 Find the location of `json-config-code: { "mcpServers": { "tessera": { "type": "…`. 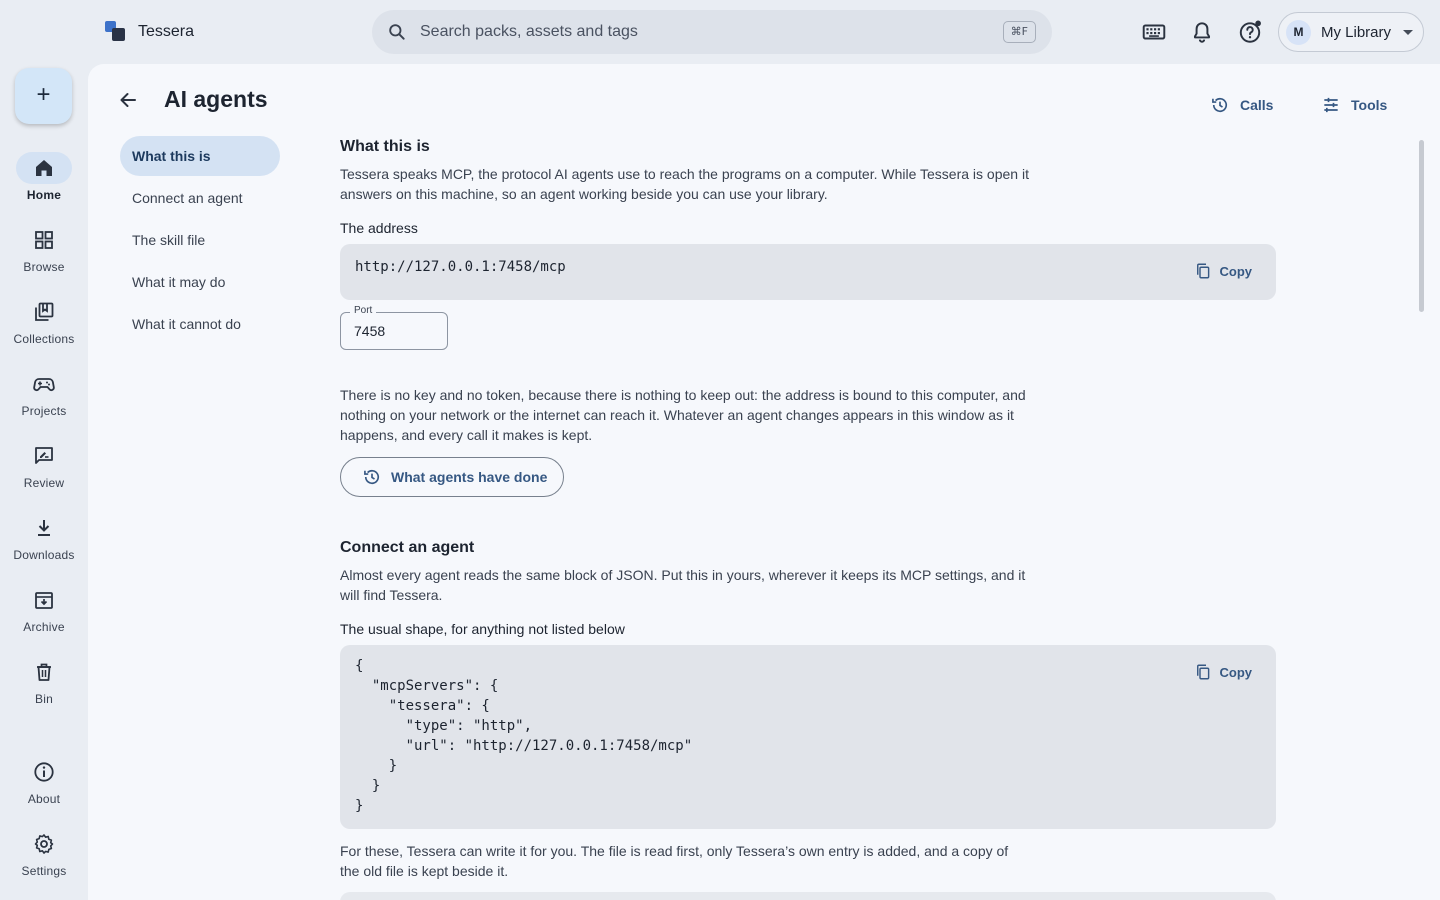

json-config-code: { "mcpServers": { "tessera": { "type": "… is located at coordinates (524, 736).